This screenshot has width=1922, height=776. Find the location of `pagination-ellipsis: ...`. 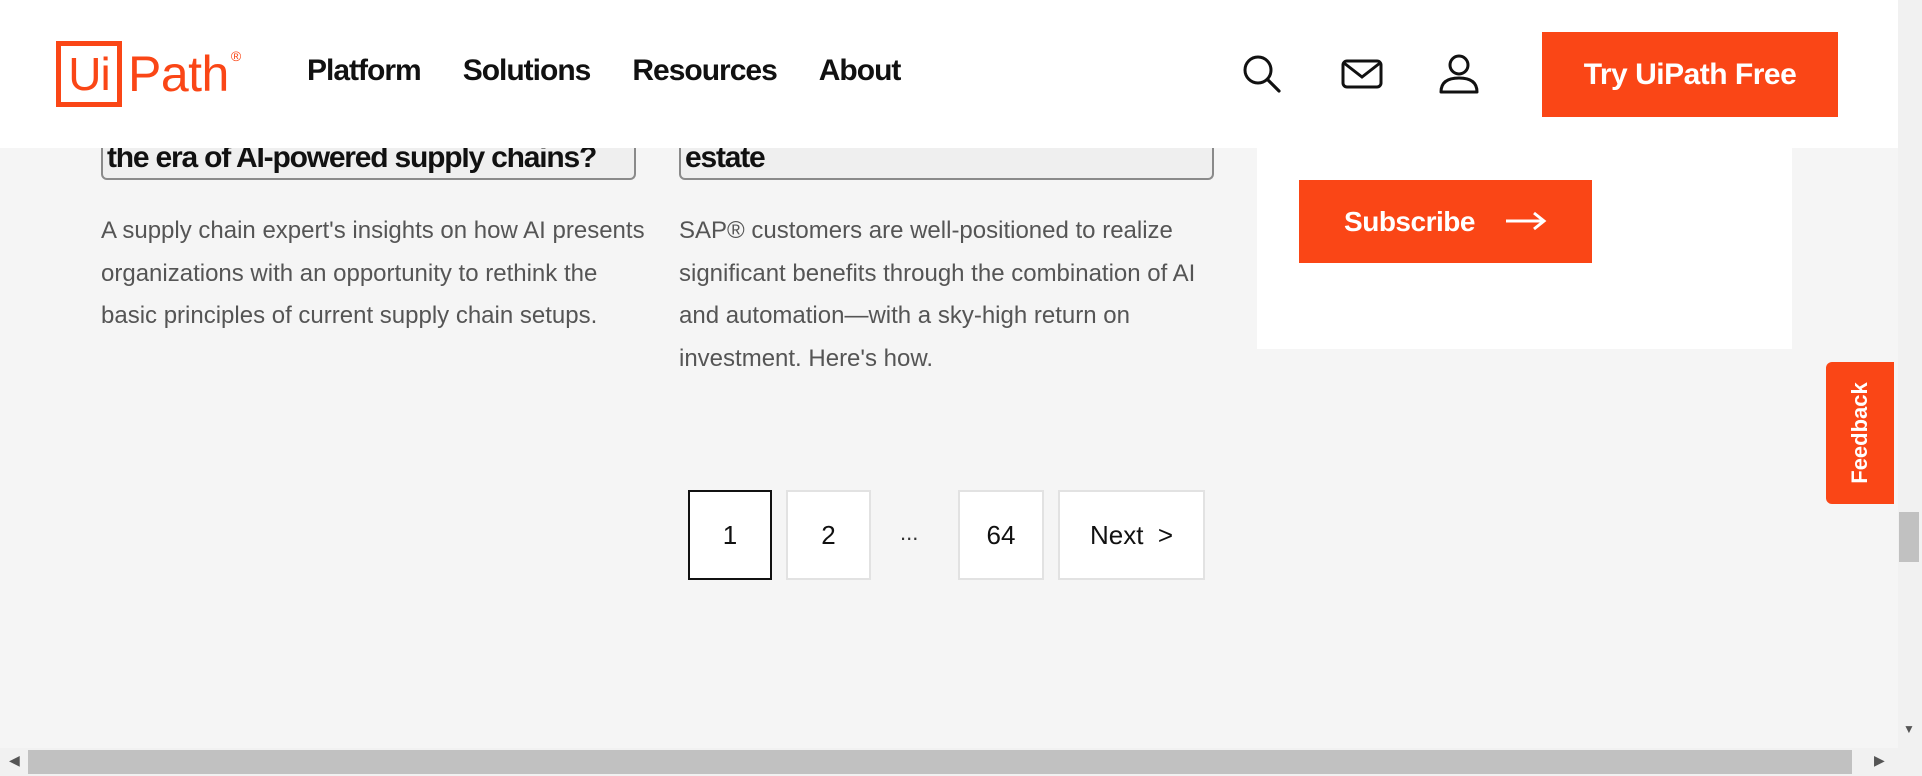

pagination-ellipsis: ... is located at coordinates (909, 532).